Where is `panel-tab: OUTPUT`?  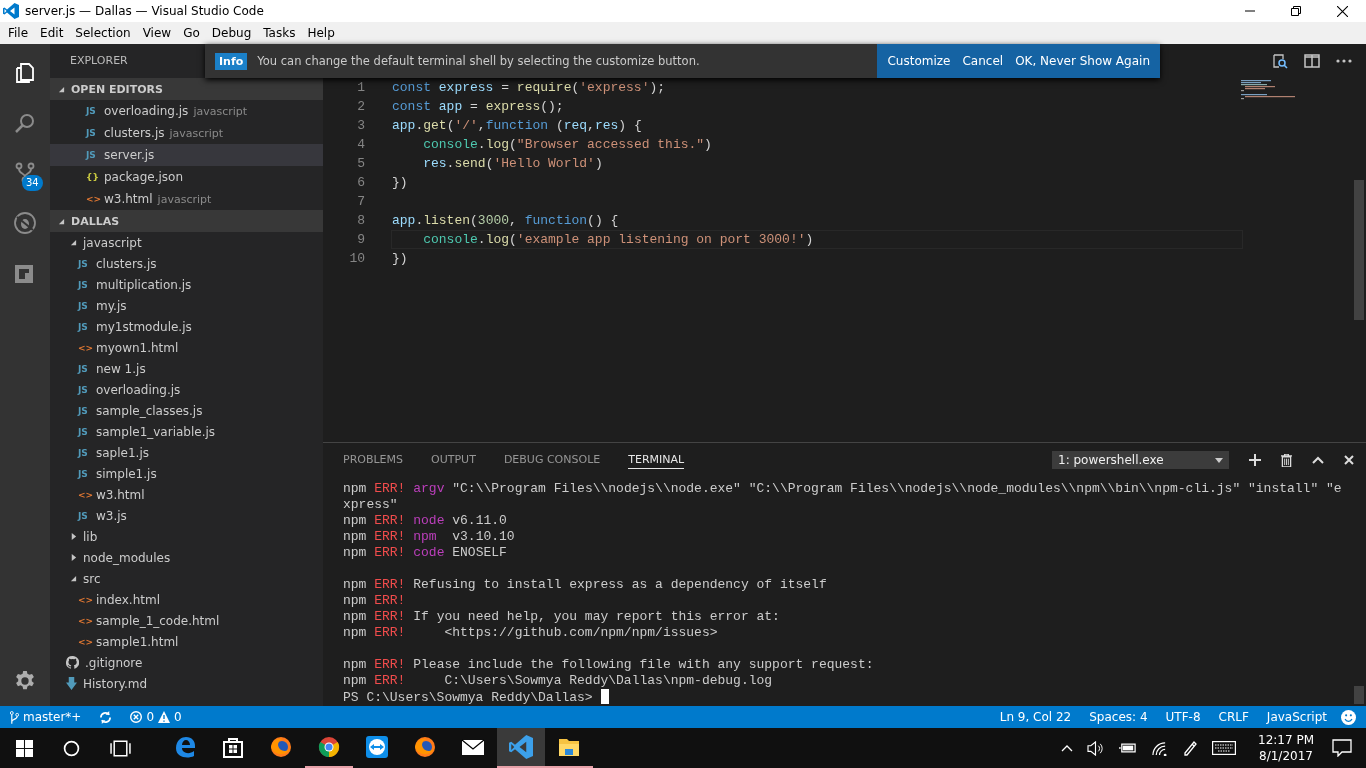 panel-tab: OUTPUT is located at coordinates (453, 460).